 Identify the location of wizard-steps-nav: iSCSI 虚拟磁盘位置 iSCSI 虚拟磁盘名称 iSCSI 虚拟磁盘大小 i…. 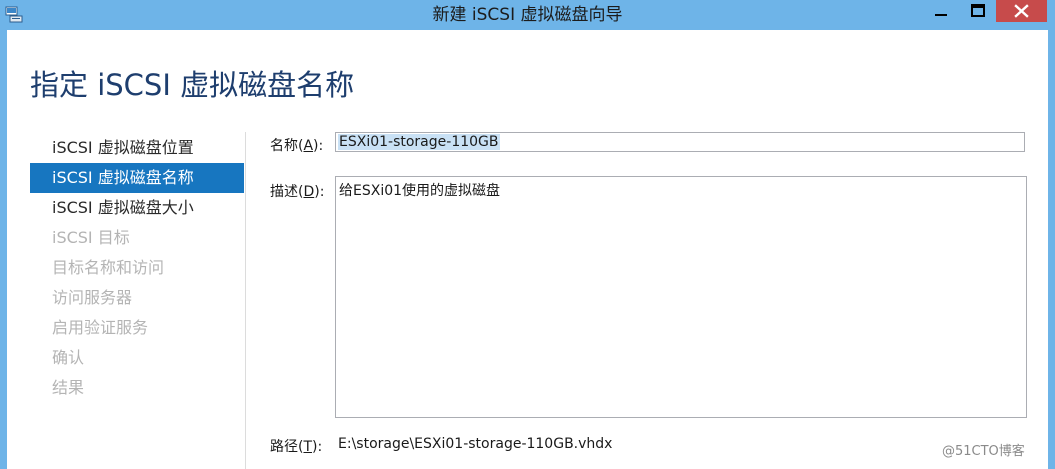
(137, 268).